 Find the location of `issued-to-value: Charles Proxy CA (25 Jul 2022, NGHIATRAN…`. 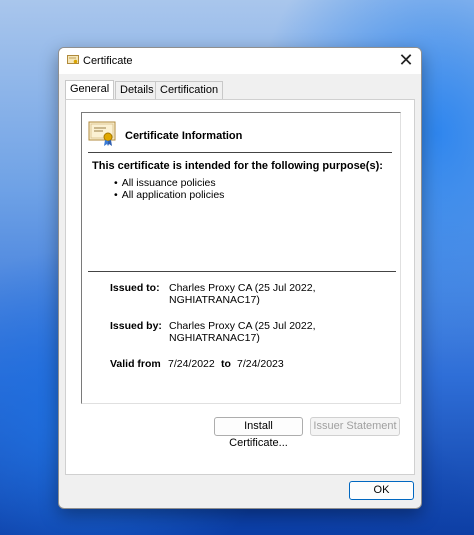

issued-to-value: Charles Proxy CA (25 Jul 2022, NGHIATRAN… is located at coordinates (244, 294).